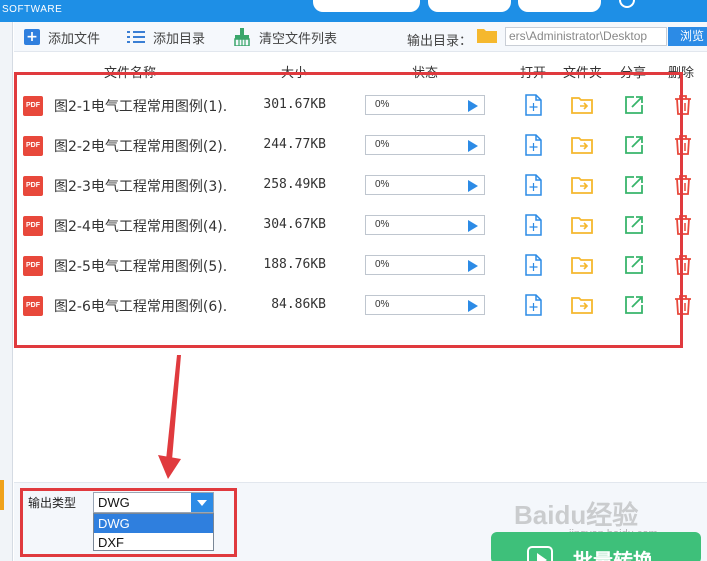  Describe the element at coordinates (128, 522) in the screenshot. I see `annotation-box-type` at that location.